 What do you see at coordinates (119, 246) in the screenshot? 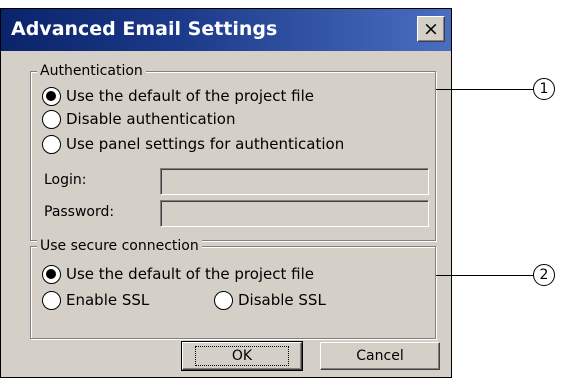
I see `secure-connection-legend: Use secure connection` at bounding box center [119, 246].